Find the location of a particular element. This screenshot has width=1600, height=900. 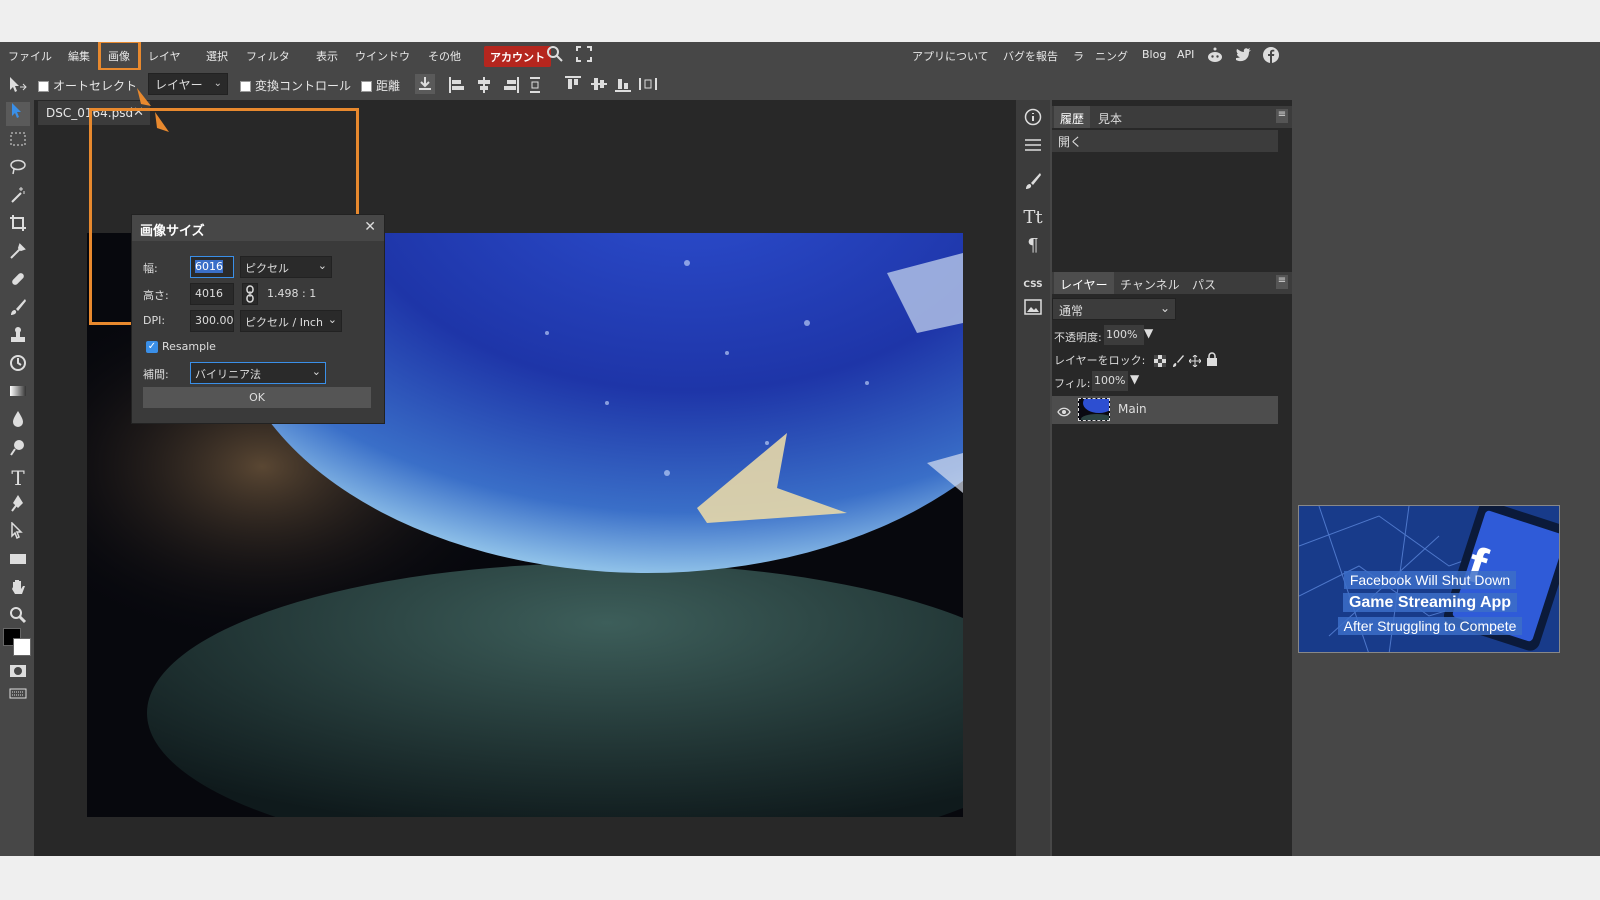

align-vcenter-icon is located at coordinates (599, 85).